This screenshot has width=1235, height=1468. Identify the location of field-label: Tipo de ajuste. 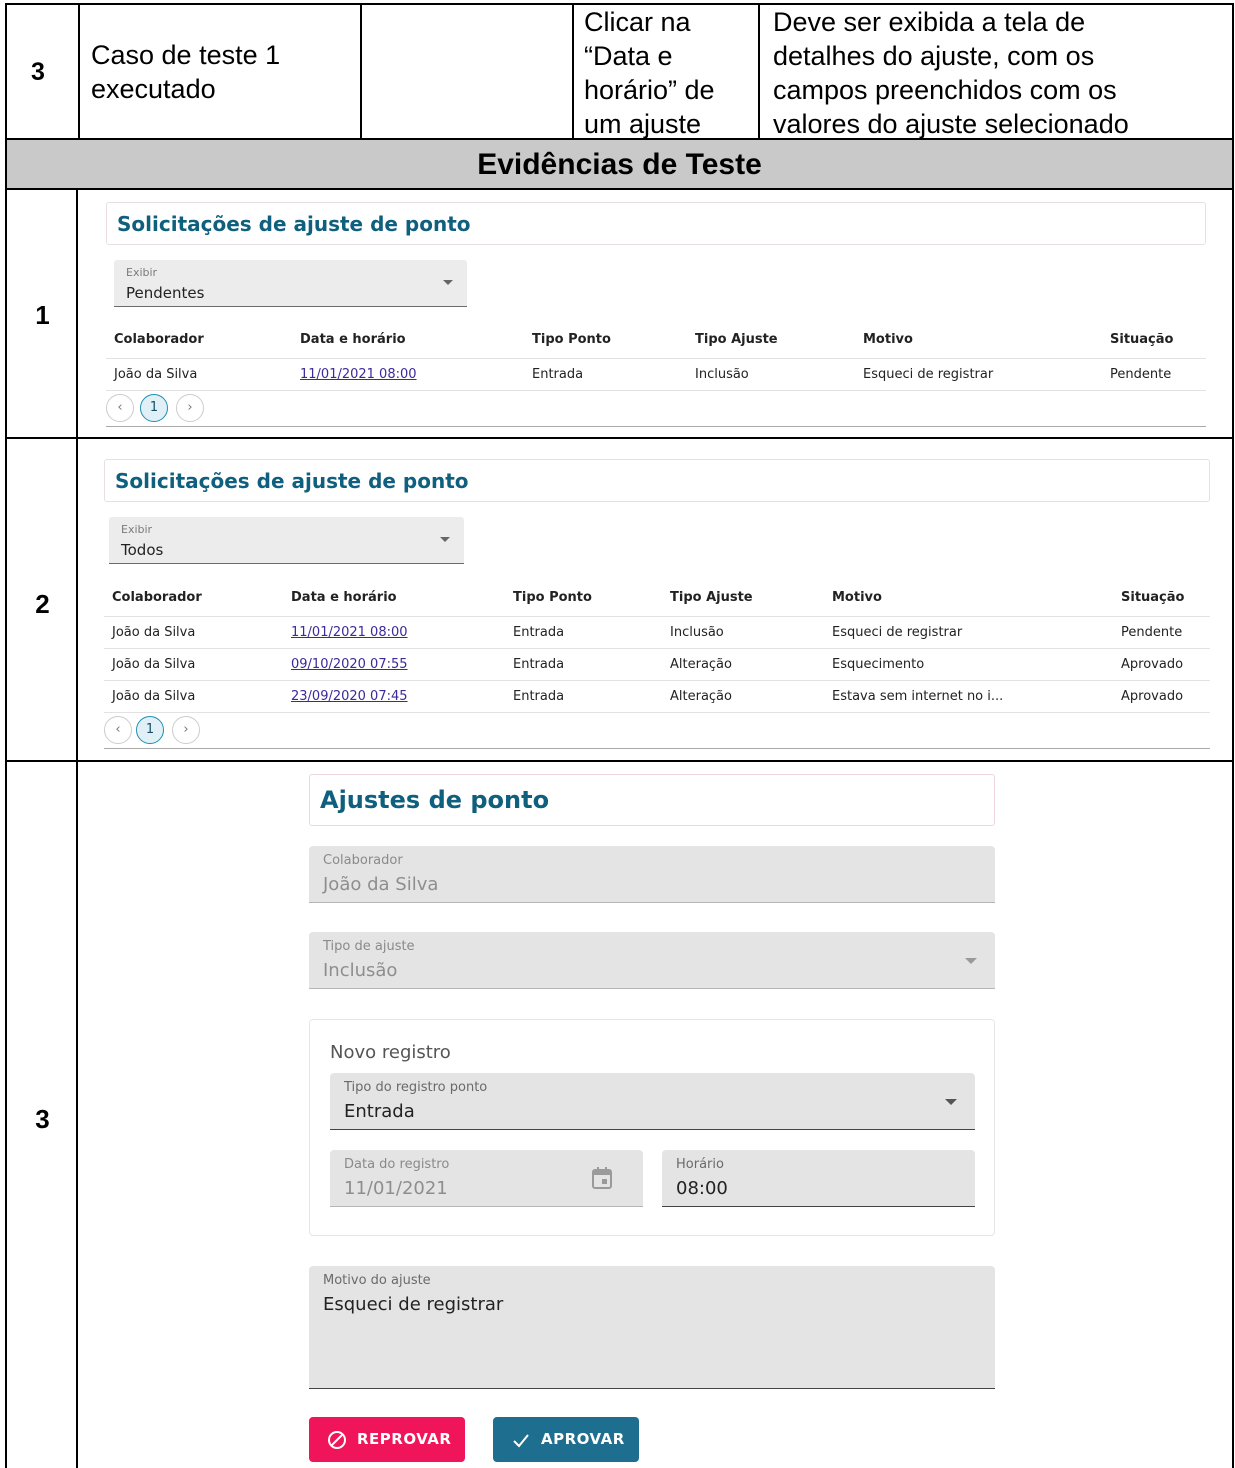
(369, 946).